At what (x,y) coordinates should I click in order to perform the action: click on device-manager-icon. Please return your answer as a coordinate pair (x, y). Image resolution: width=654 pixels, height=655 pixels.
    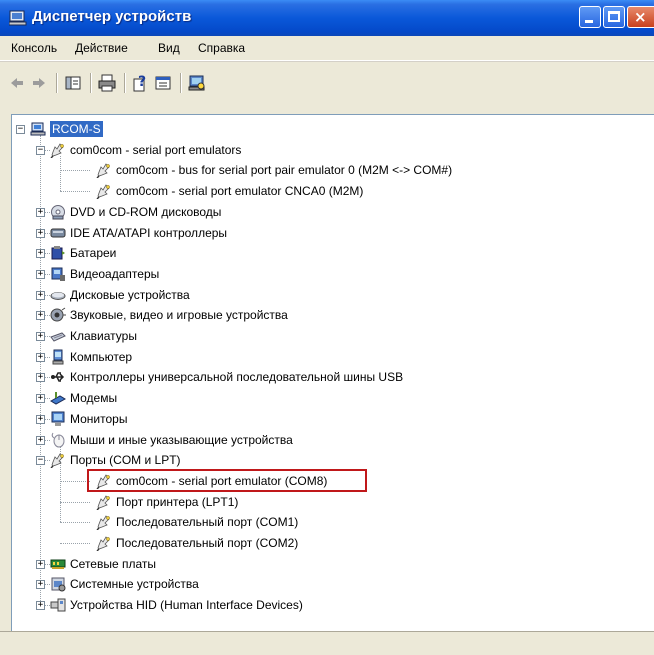
    Looking at the image, I should click on (18, 18).